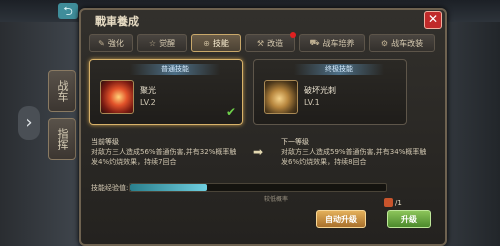 This screenshot has width=500, height=246. What do you see at coordinates (148, 102) in the screenshot?
I see `skill-level: LV.2` at bounding box center [148, 102].